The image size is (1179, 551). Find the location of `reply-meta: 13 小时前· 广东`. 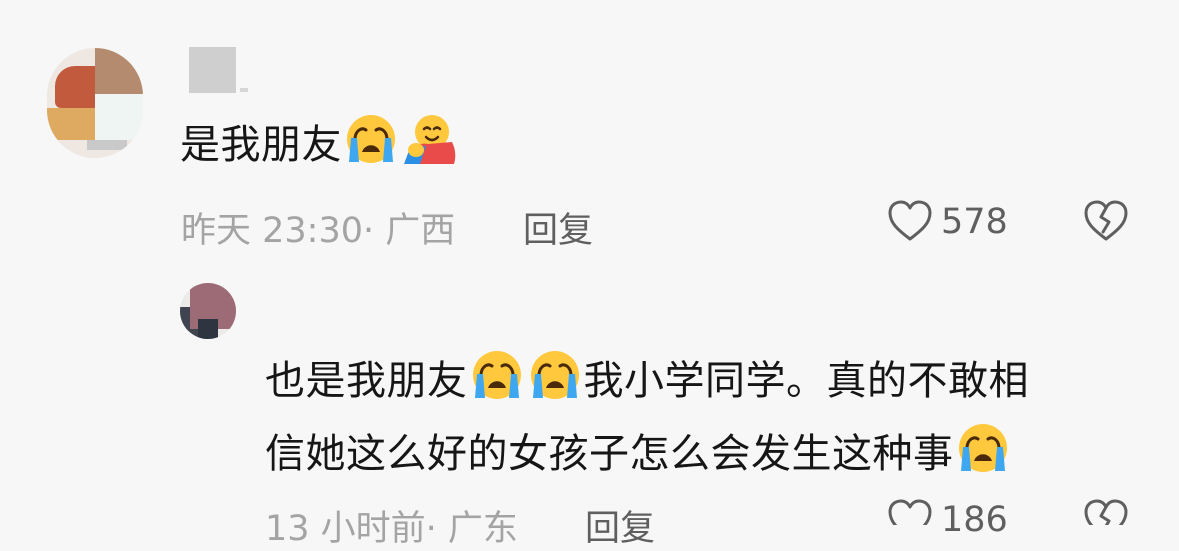

reply-meta: 13 小时前· 广东 is located at coordinates (391, 525).